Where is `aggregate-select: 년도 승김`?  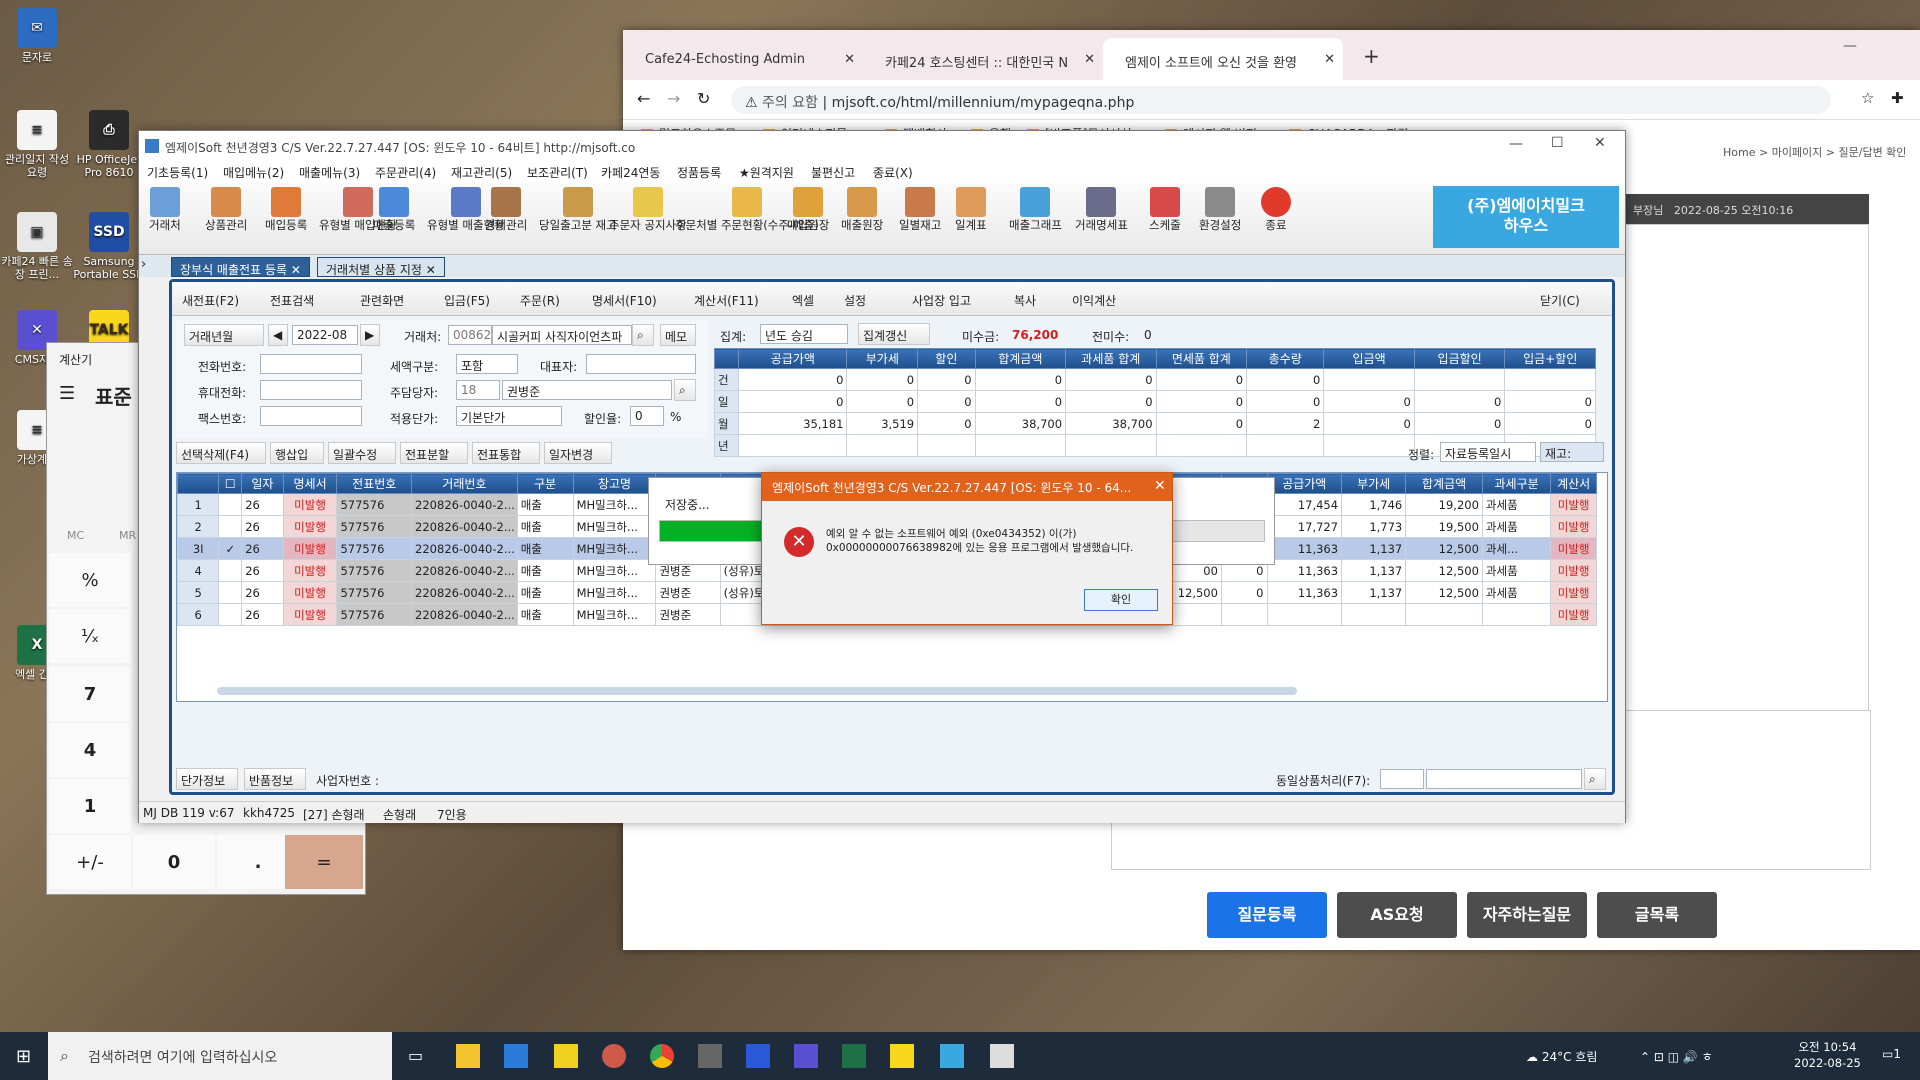 aggregate-select: 년도 승김 is located at coordinates (804, 334).